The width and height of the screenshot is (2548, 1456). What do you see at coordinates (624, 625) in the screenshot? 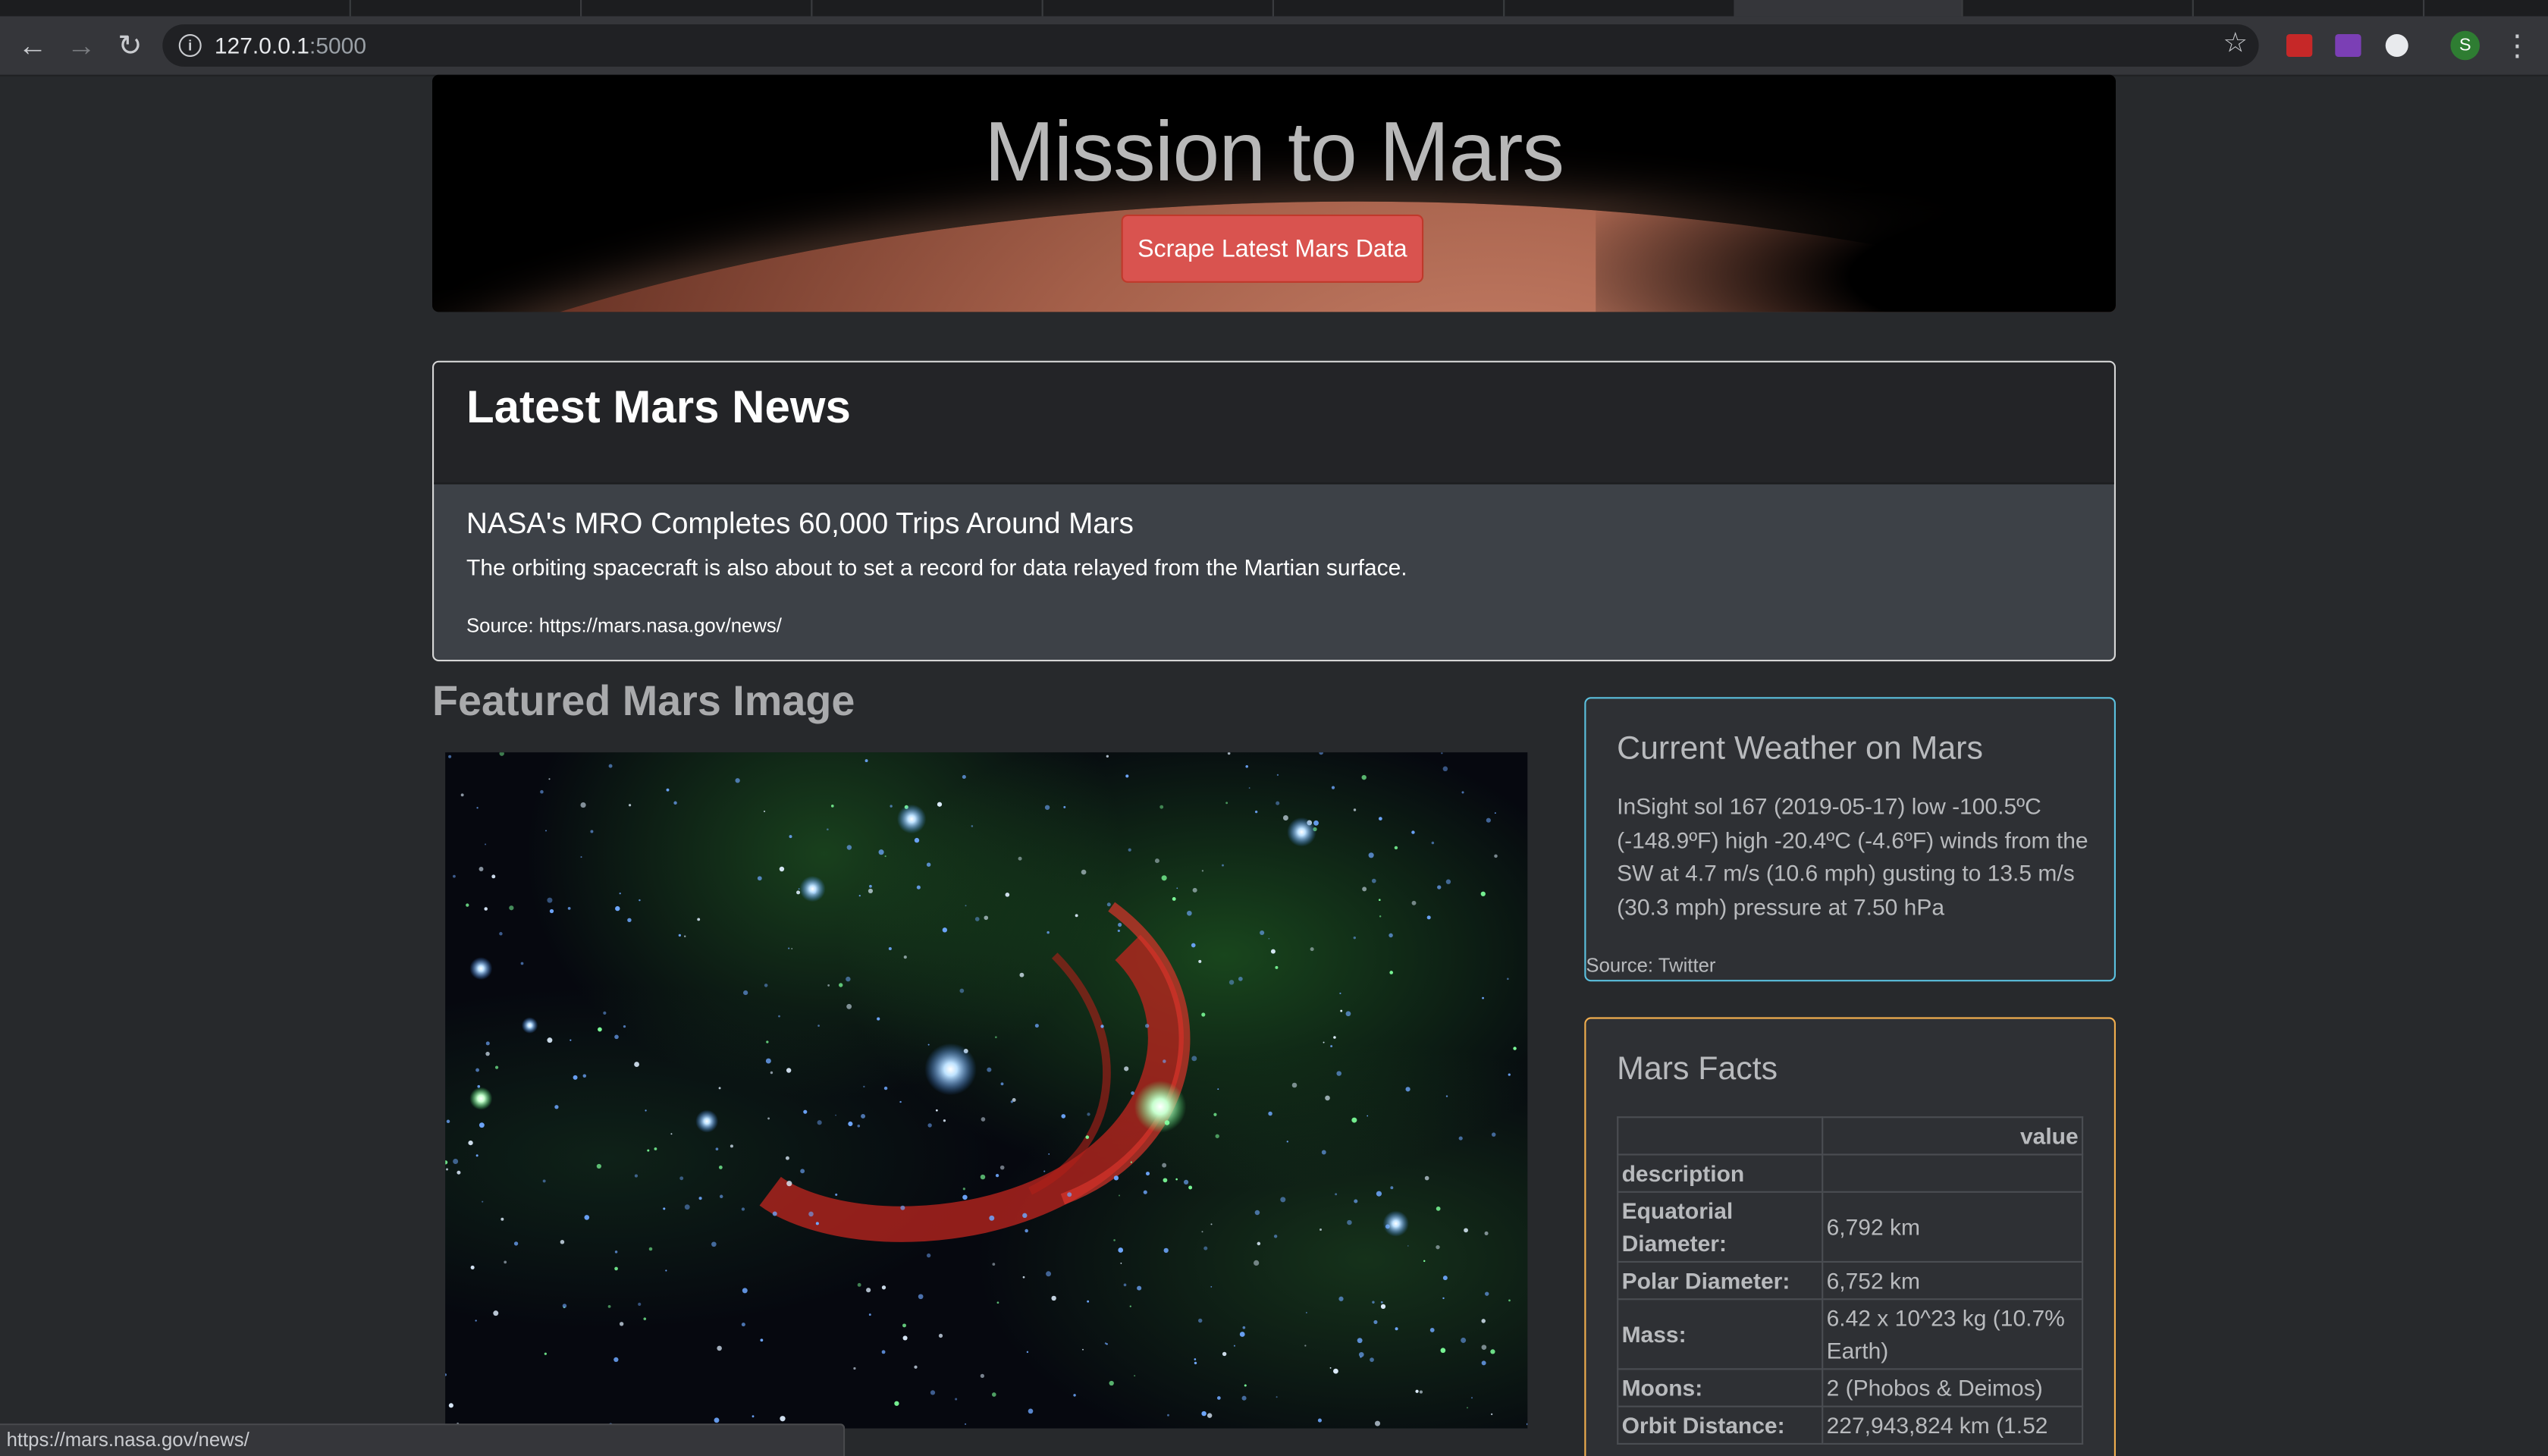
I see `news-source: Source: https://mars.nasa.gov/news/` at bounding box center [624, 625].